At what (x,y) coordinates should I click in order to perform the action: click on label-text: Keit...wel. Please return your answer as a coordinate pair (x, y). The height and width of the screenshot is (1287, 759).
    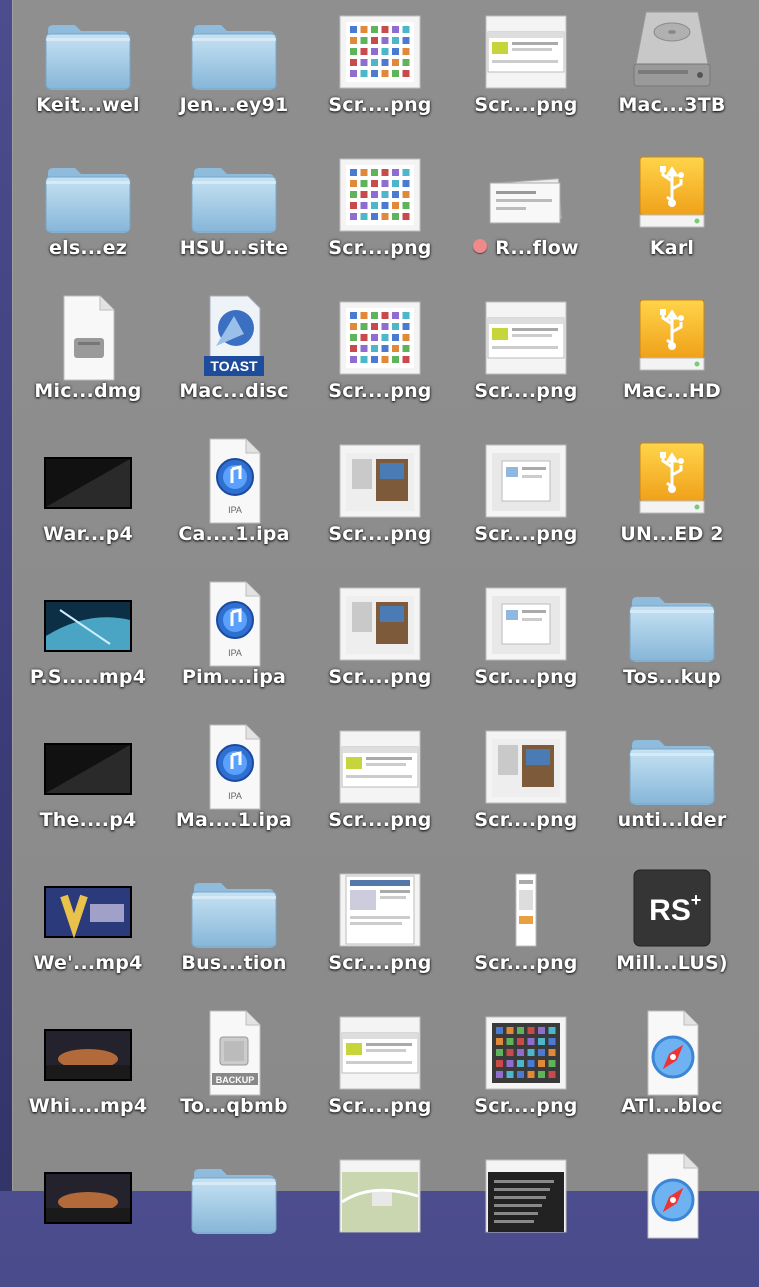
    Looking at the image, I should click on (88, 105).